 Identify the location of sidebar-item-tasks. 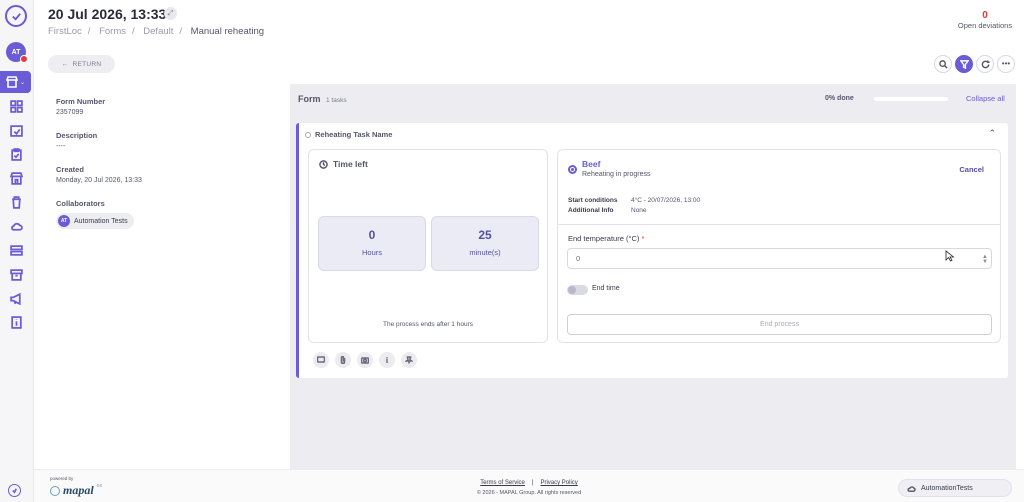
(16, 130).